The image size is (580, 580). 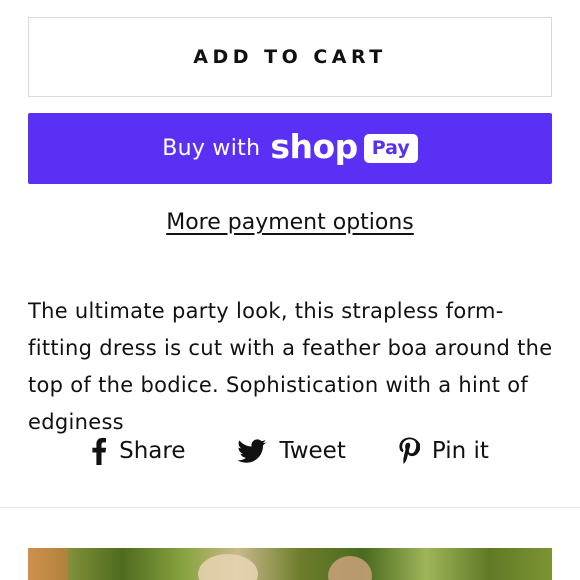 I want to click on buy-with-label: Buy with, so click(x=211, y=148).